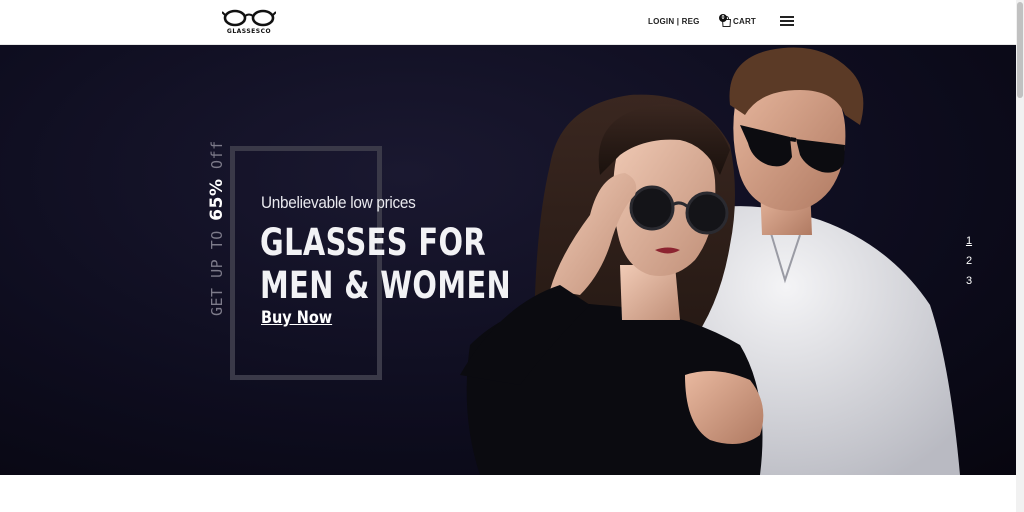  I want to click on buy-now-button: Buy Now, so click(296, 318).